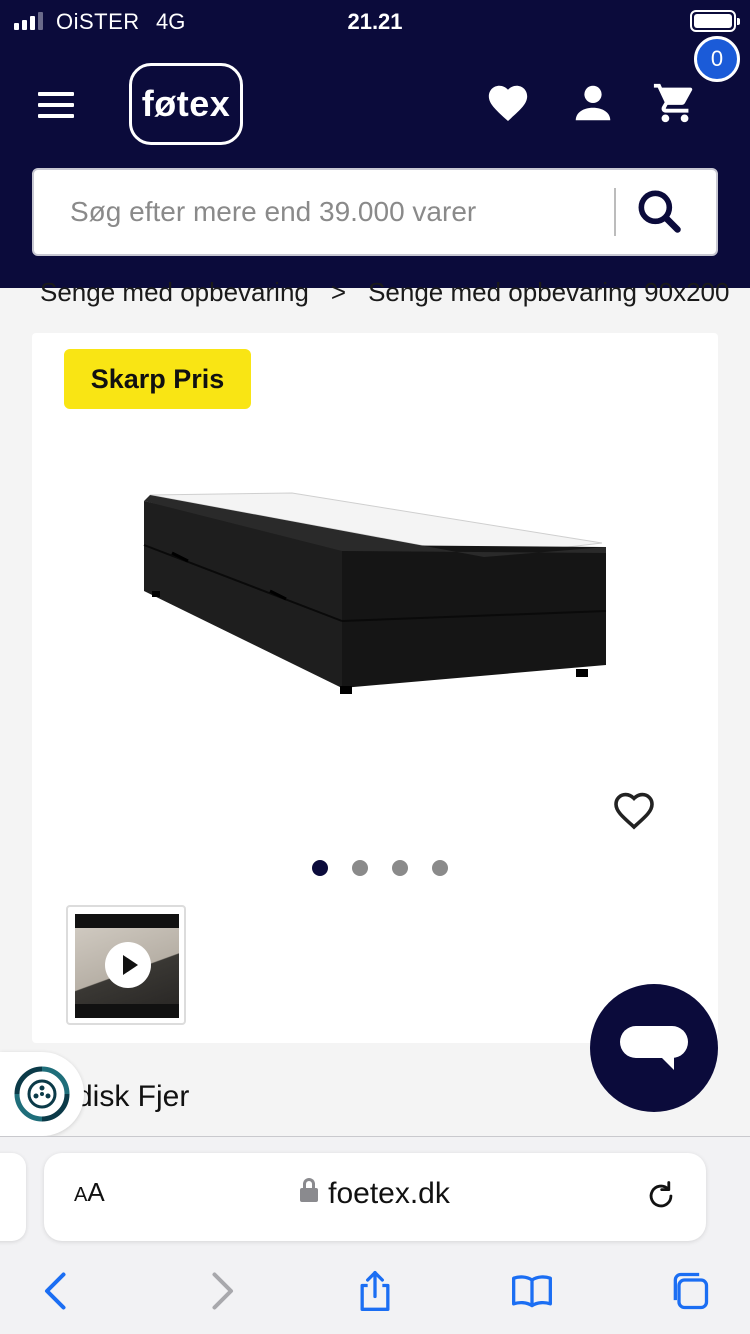 This screenshot has height=1334, width=750. I want to click on breadcrumb-item: Senge med opbevaring, so click(174, 292).